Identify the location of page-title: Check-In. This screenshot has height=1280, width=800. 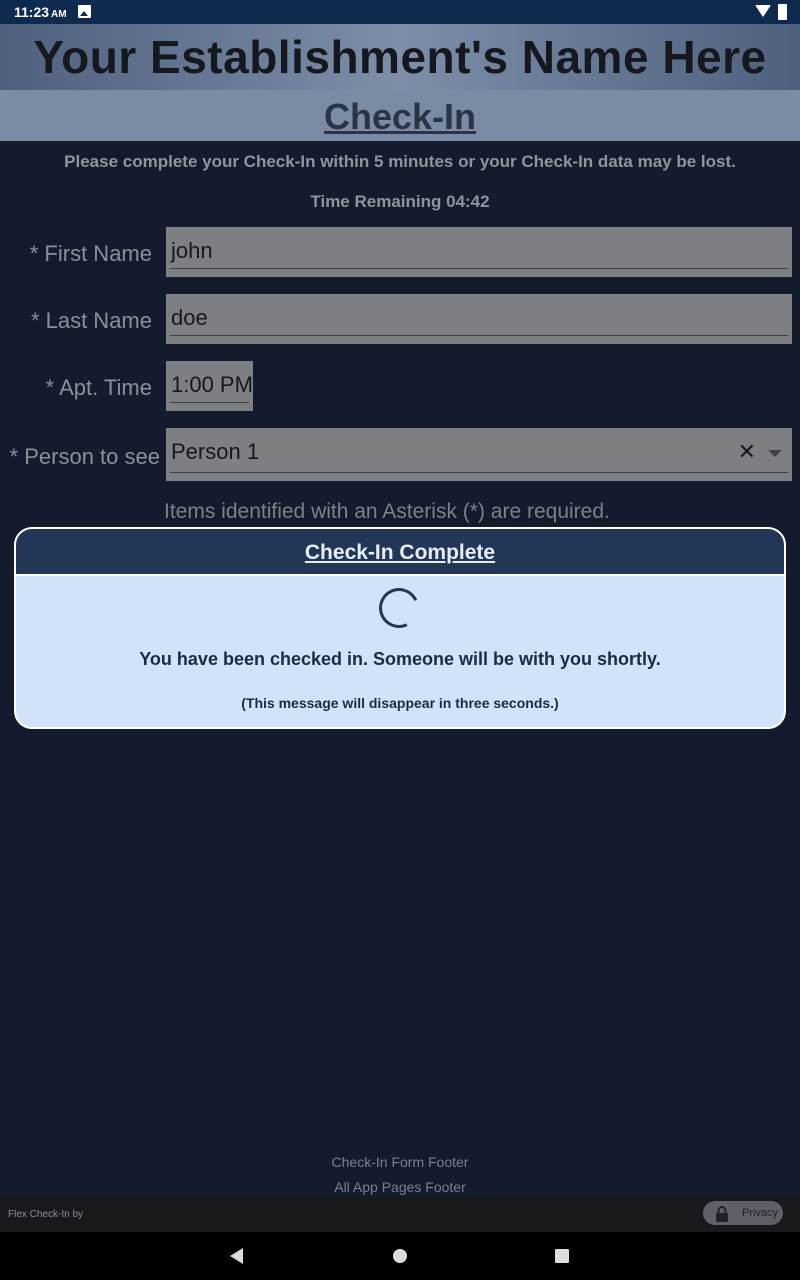
(400, 116).